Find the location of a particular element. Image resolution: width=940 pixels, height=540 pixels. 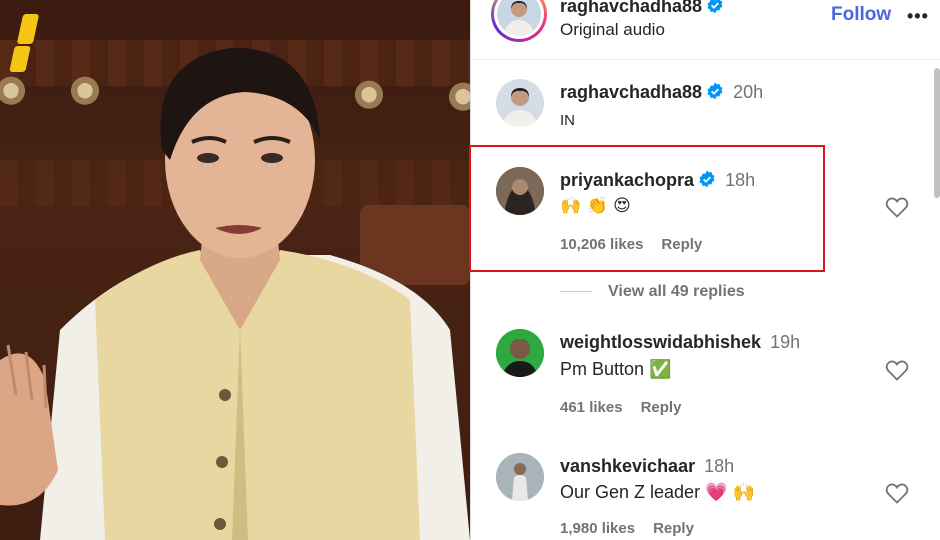

audio-label: Original audio is located at coordinates (612, 30).